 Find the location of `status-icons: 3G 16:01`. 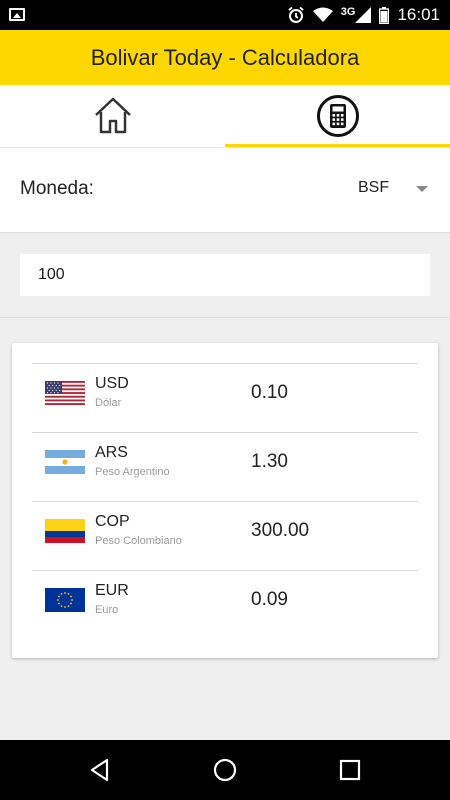

status-icons: 3G 16:01 is located at coordinates (363, 15).